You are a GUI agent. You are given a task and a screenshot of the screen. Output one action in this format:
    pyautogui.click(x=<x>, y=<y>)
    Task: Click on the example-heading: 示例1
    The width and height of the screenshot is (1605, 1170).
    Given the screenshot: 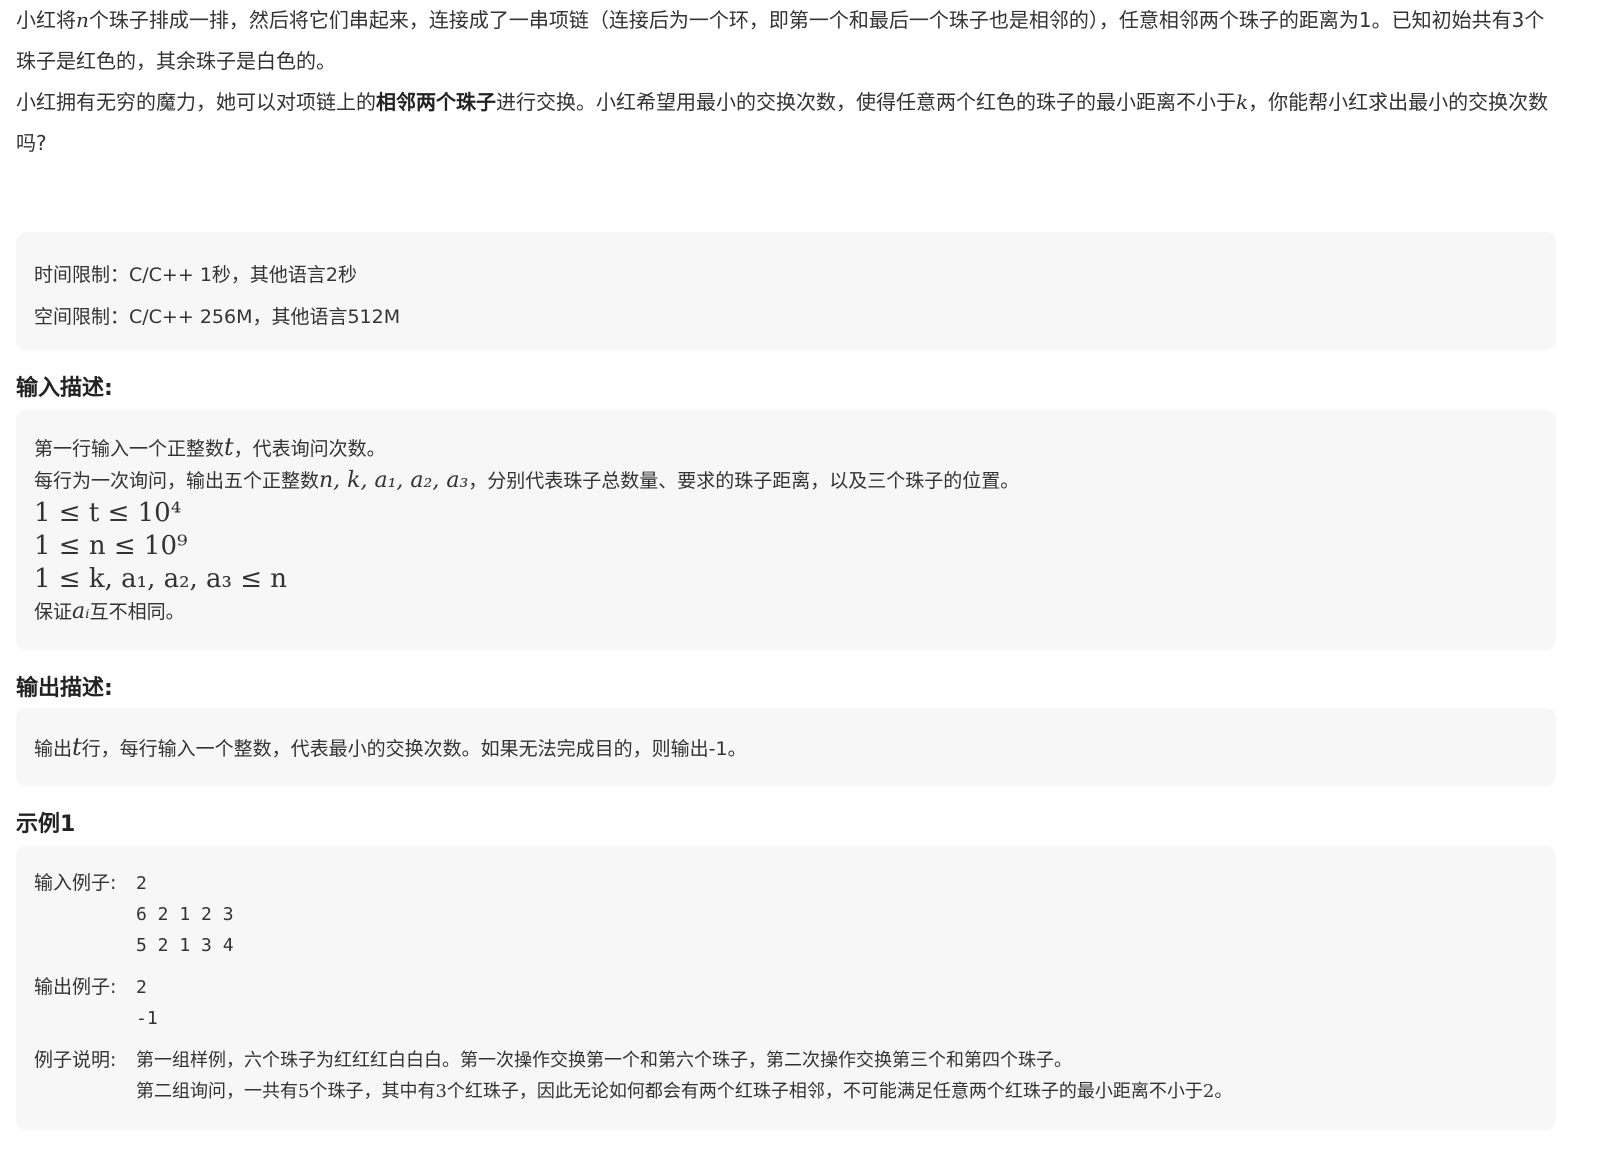 What is the action you would take?
    pyautogui.click(x=46, y=824)
    